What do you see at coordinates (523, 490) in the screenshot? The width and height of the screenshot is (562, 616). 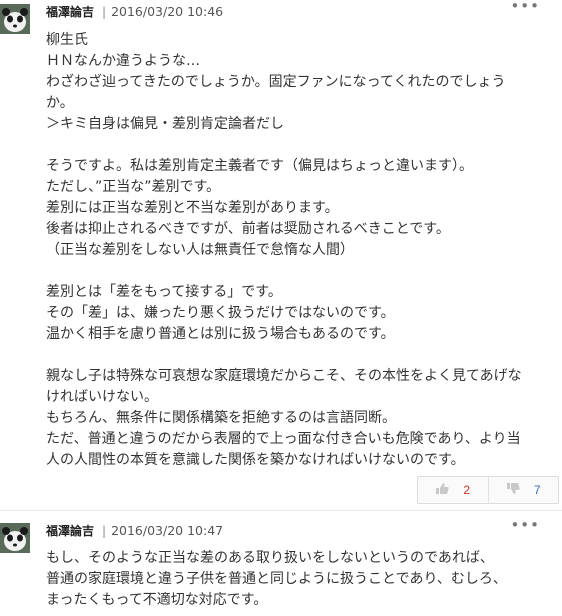 I see `downvote-button: 7` at bounding box center [523, 490].